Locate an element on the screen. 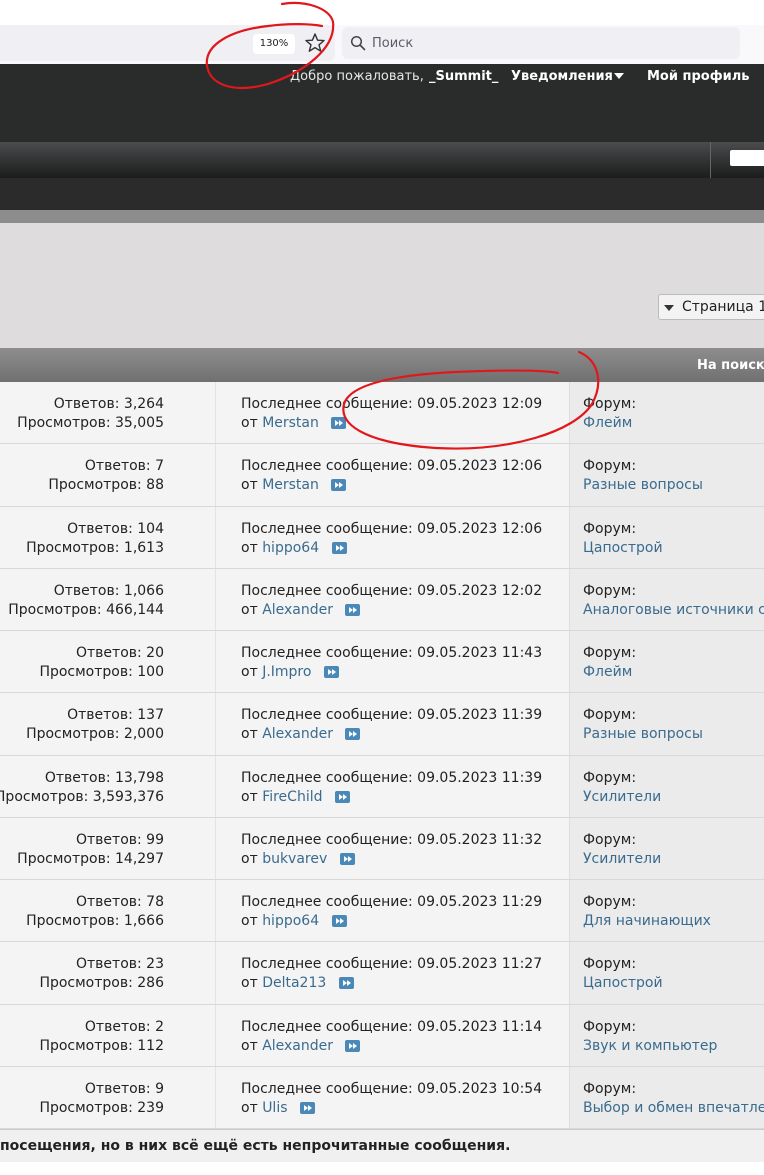  last-post-date: Последнее сообщение: 09.05.2023 12:02 is located at coordinates (392, 590).